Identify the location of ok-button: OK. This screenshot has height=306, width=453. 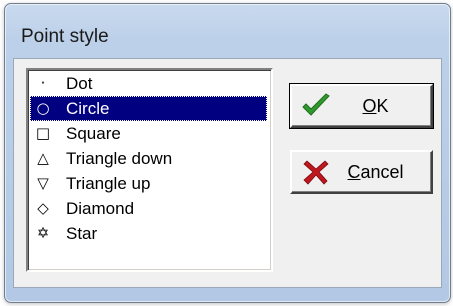
(361, 106).